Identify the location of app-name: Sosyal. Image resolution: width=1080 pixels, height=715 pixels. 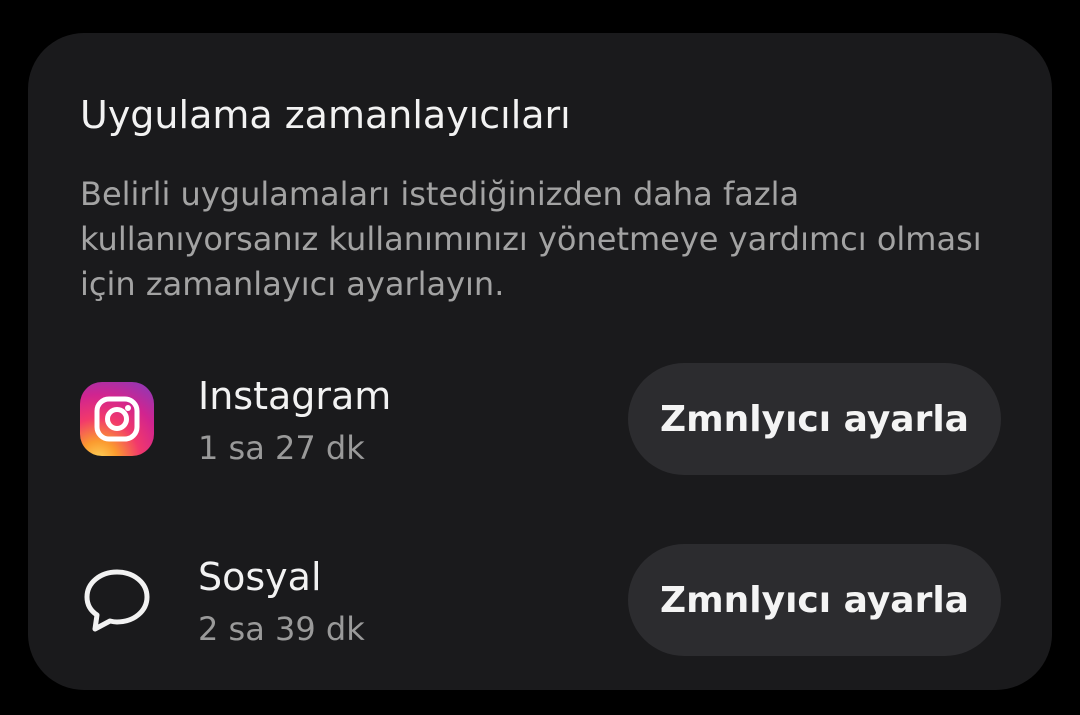
(260, 577).